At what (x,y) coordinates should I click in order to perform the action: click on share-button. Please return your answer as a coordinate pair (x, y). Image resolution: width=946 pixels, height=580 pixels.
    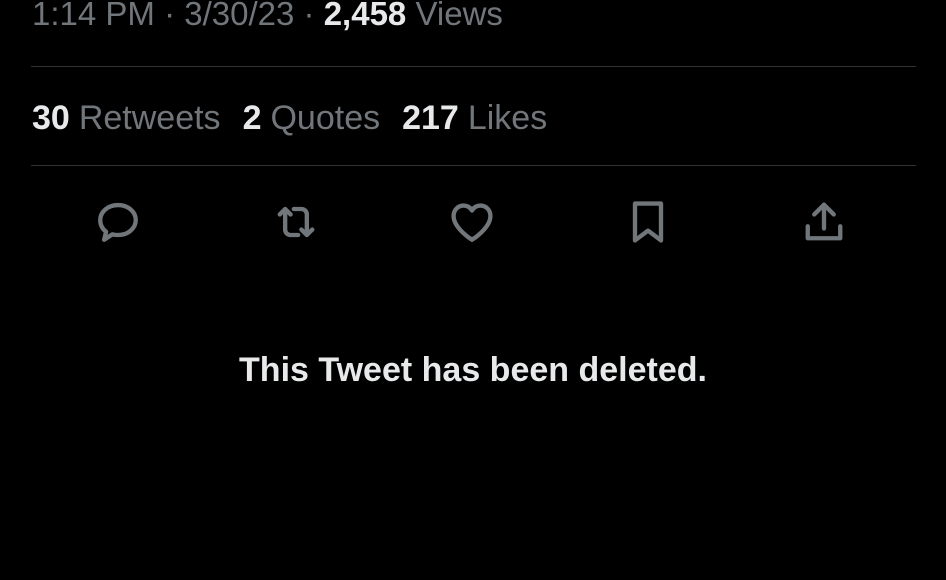
    Looking at the image, I should click on (824, 222).